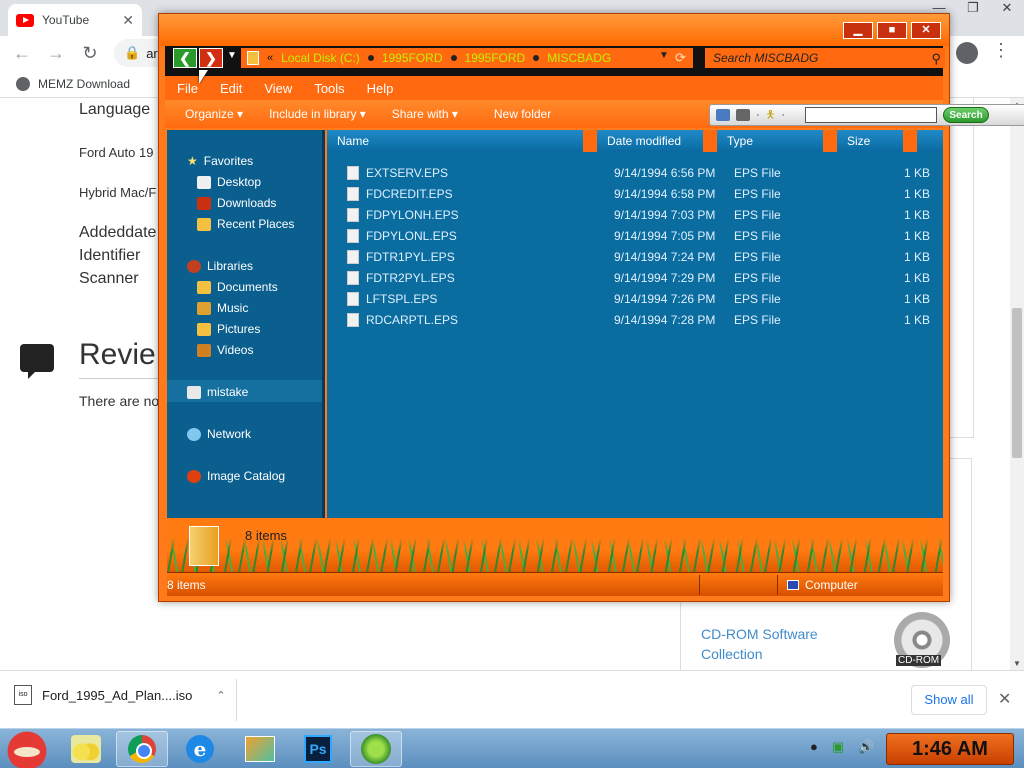 The width and height of the screenshot is (1024, 768). I want to click on file-size: 1 KB, so click(916, 214).